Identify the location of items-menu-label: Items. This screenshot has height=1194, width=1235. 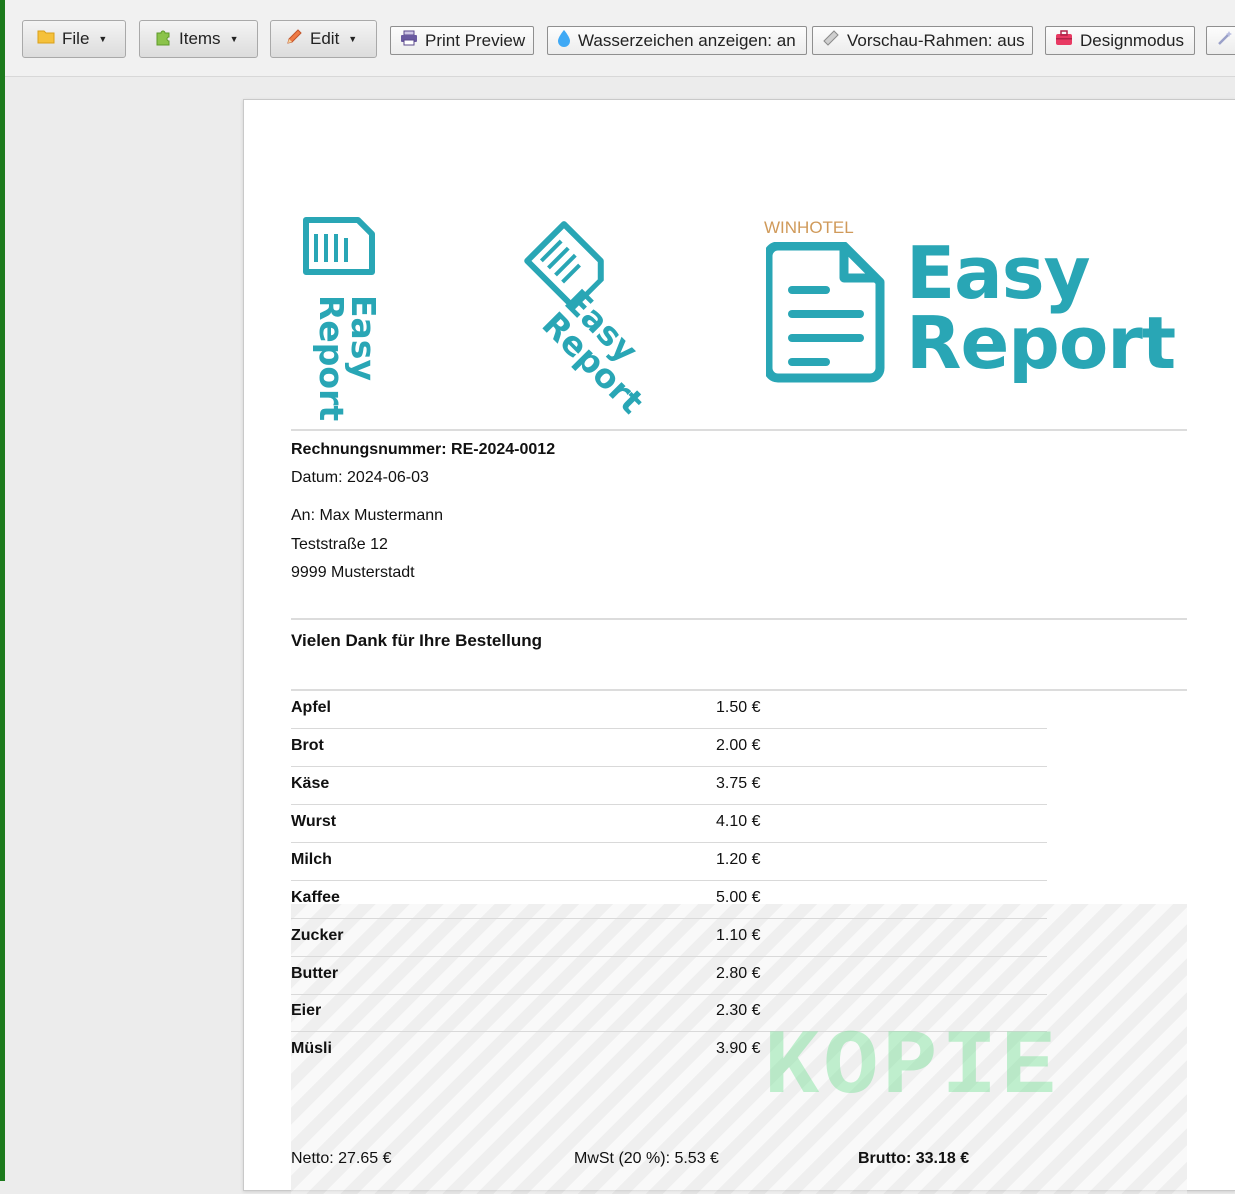
(200, 38).